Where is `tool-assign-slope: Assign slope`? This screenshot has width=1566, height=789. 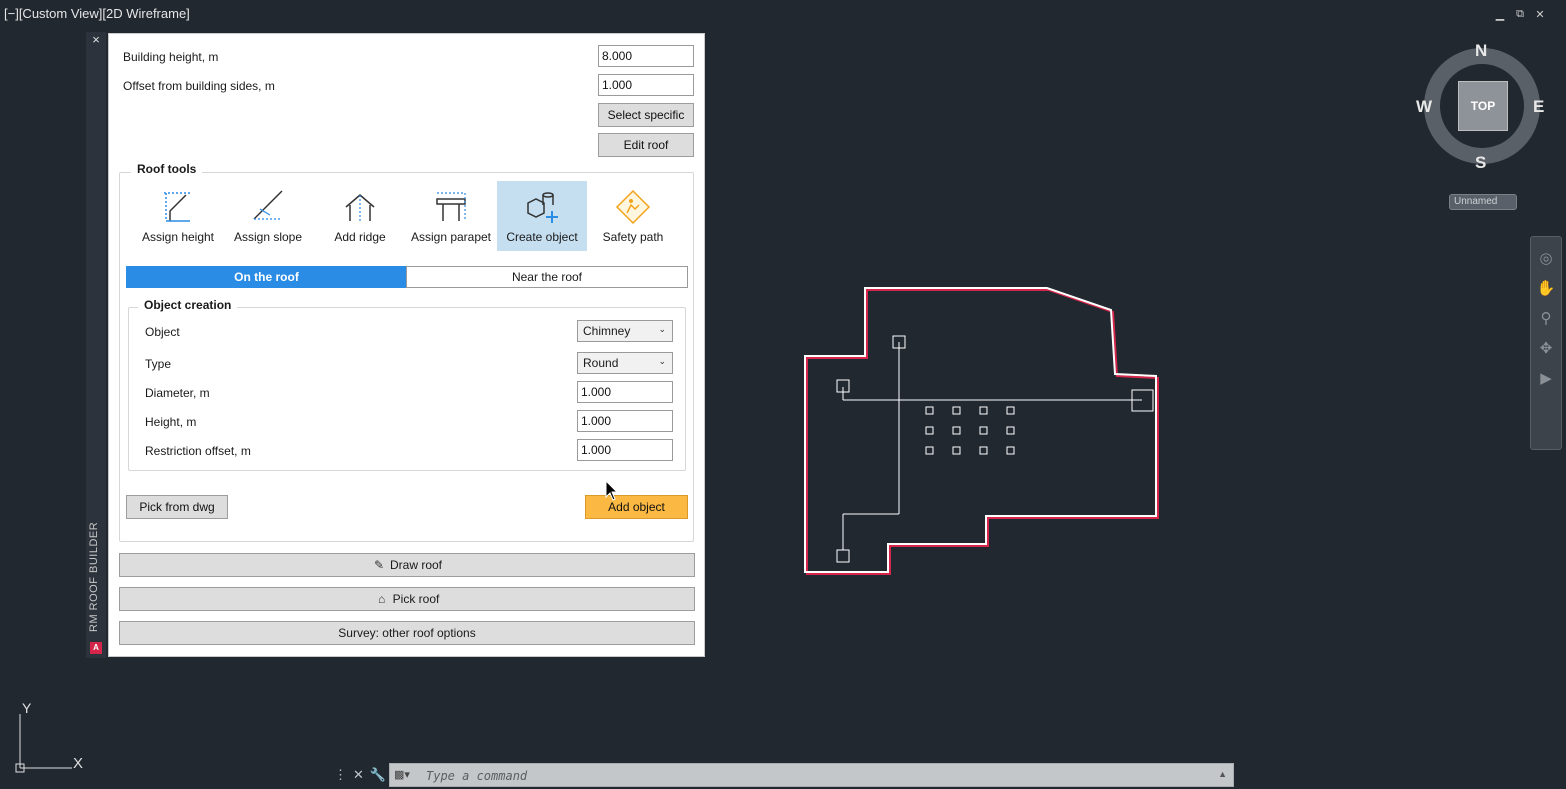
tool-assign-slope: Assign slope is located at coordinates (268, 216).